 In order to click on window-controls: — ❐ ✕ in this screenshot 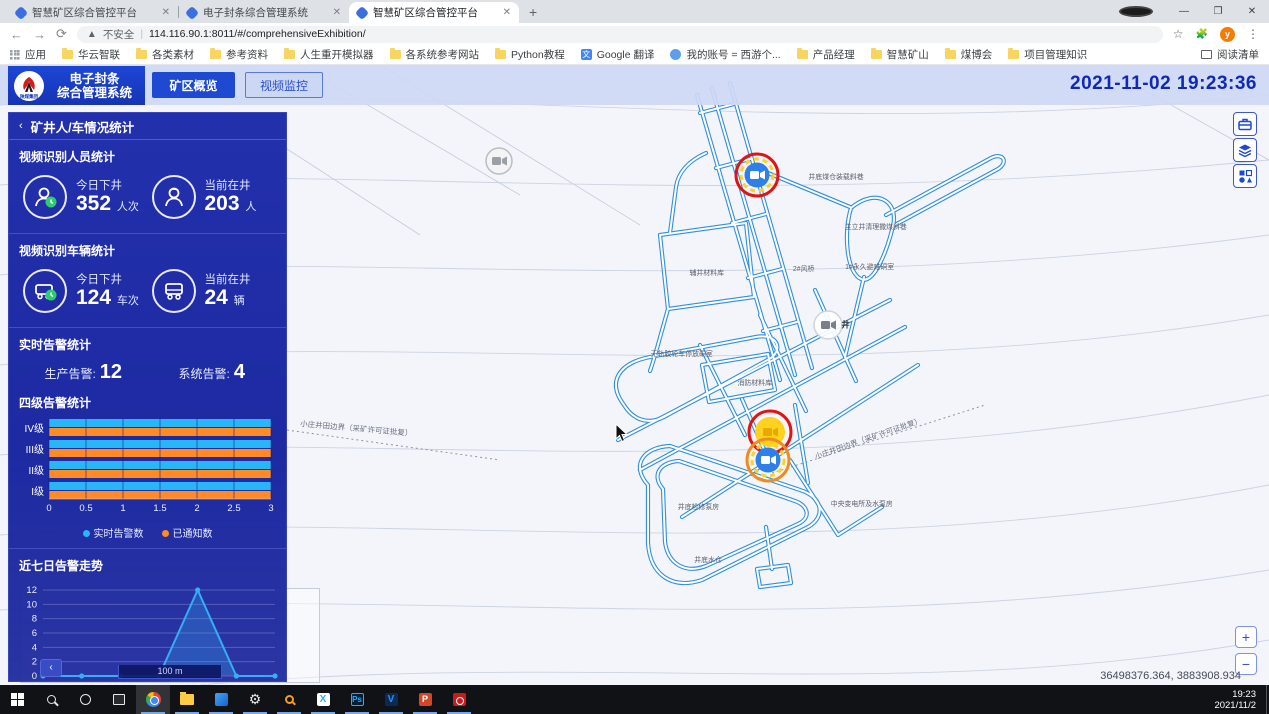, I will do `click(1194, 11)`.